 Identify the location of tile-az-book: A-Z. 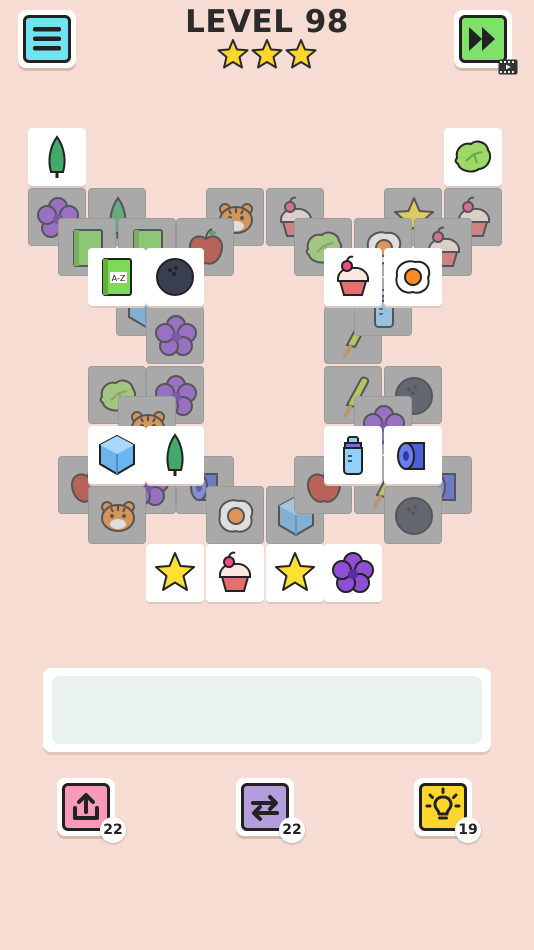
(117, 277).